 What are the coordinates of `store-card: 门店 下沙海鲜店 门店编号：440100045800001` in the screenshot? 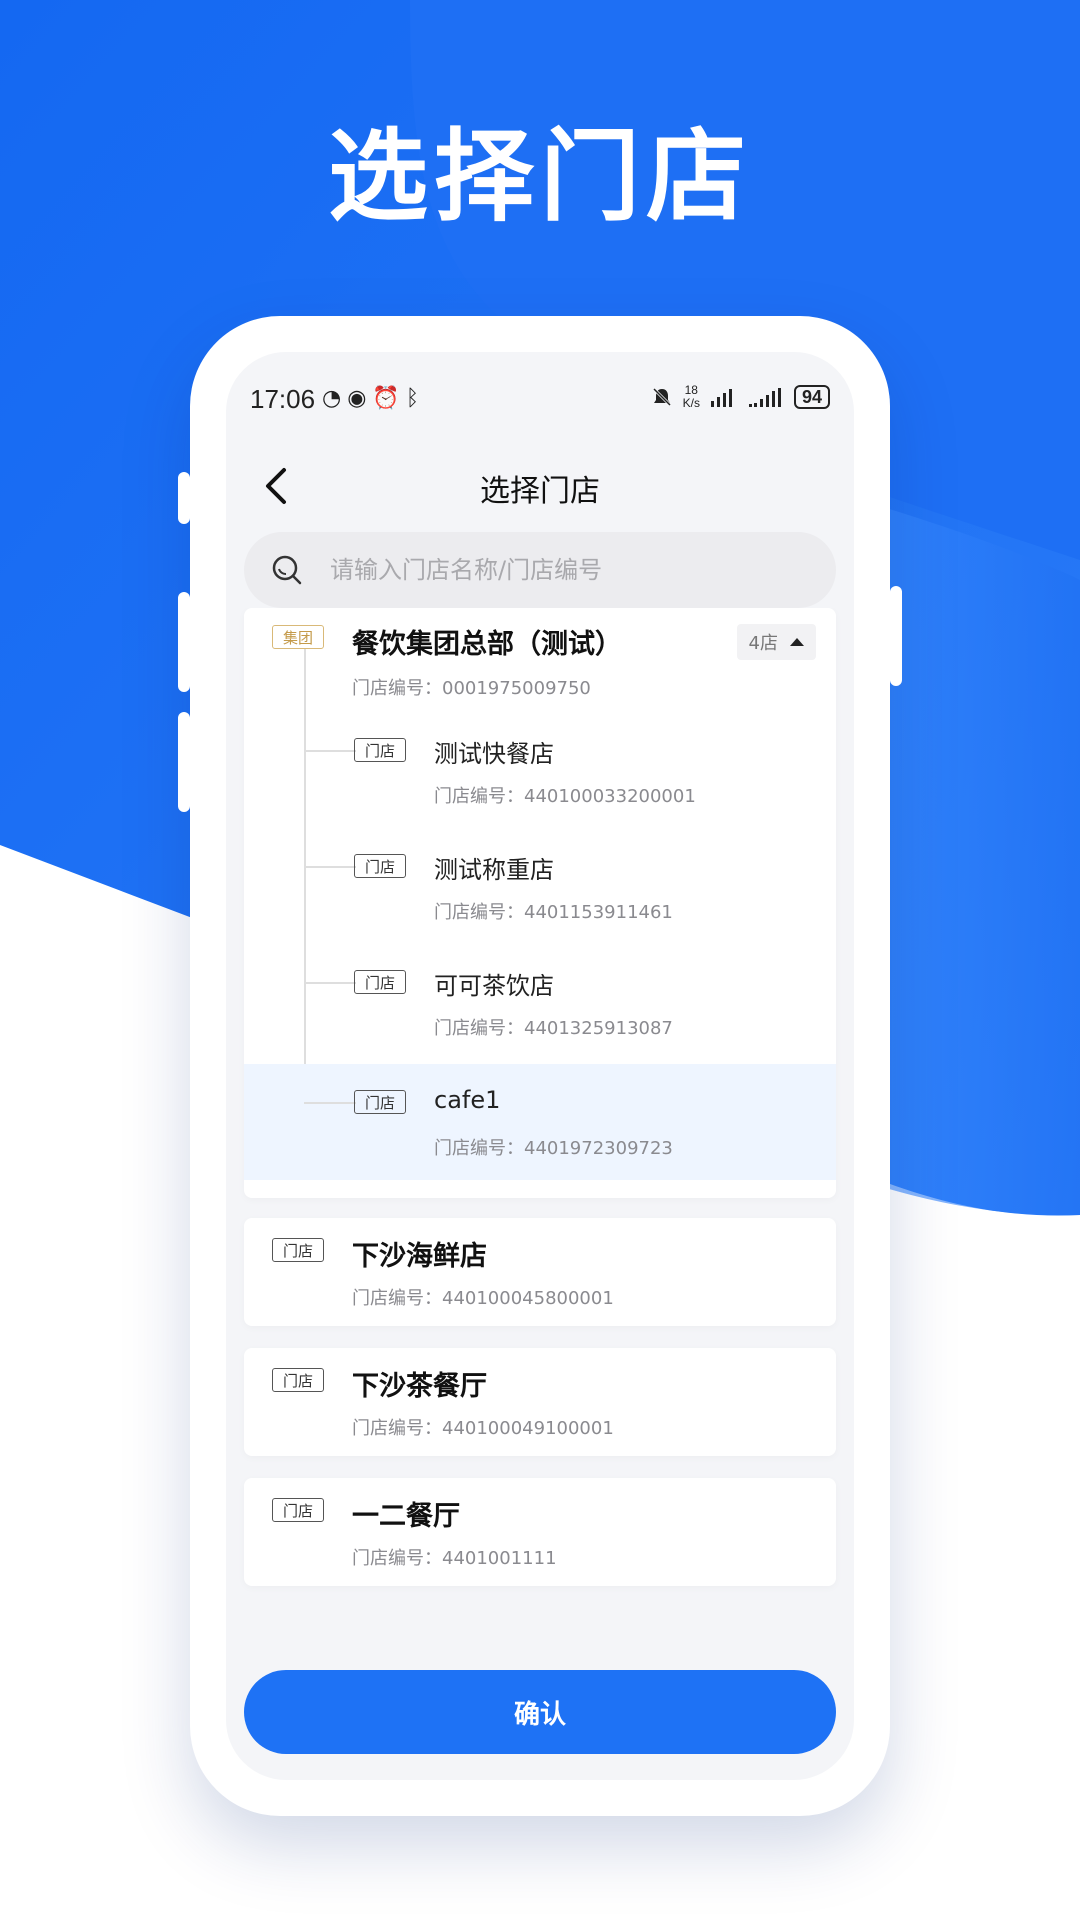 It's located at (540, 1272).